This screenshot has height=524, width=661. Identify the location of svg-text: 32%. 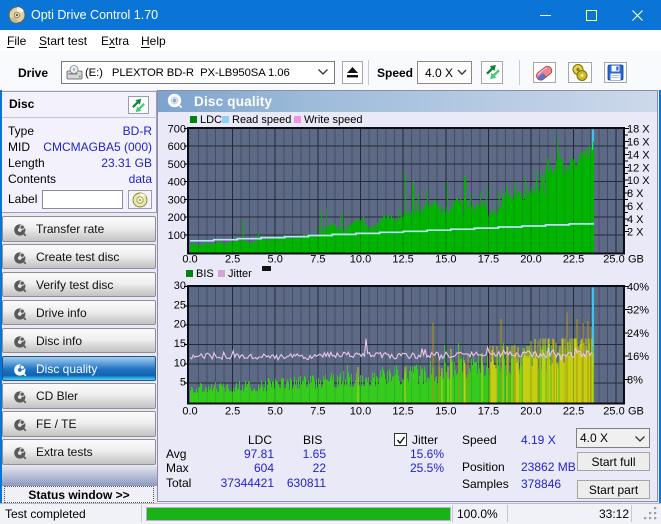
(638, 311).